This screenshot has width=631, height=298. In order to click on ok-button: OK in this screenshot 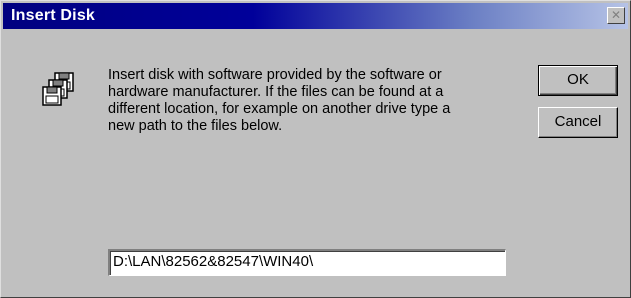, I will do `click(578, 80)`.